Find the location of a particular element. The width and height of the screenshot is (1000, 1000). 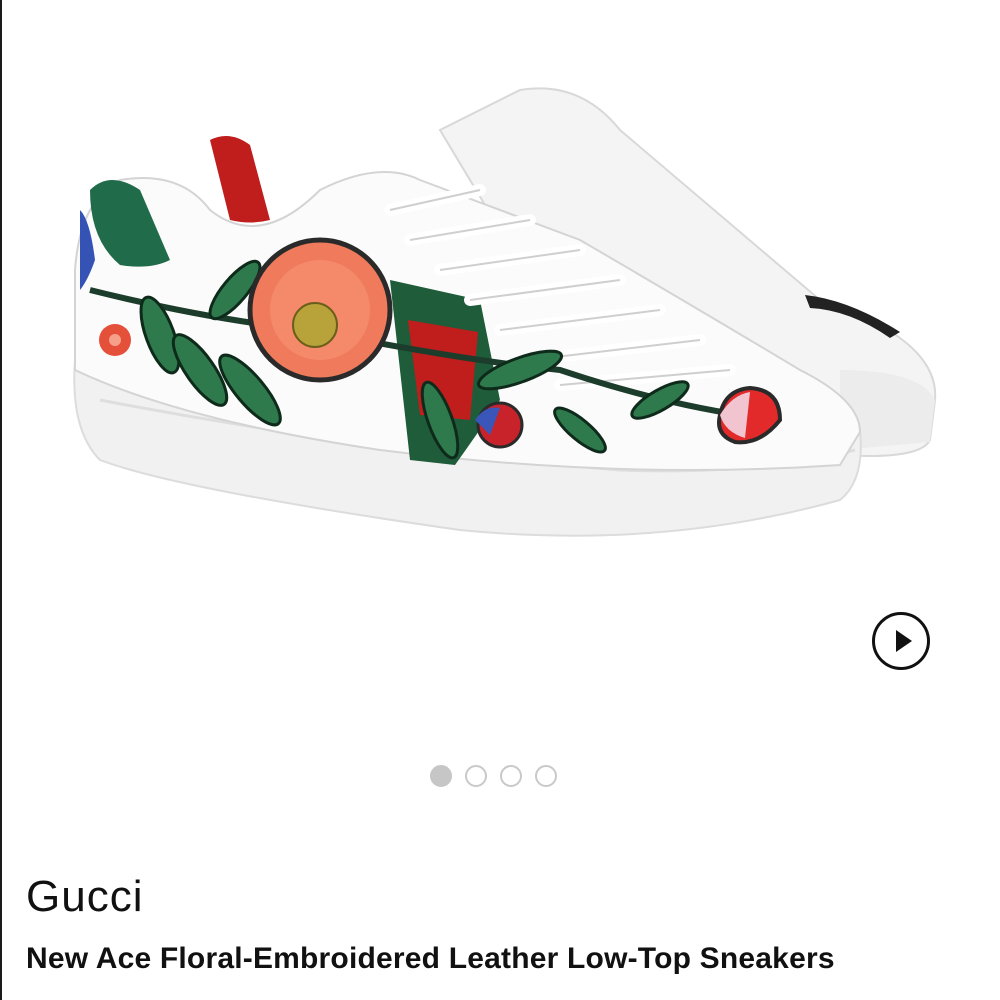

gallery-pagination is located at coordinates (493, 778).